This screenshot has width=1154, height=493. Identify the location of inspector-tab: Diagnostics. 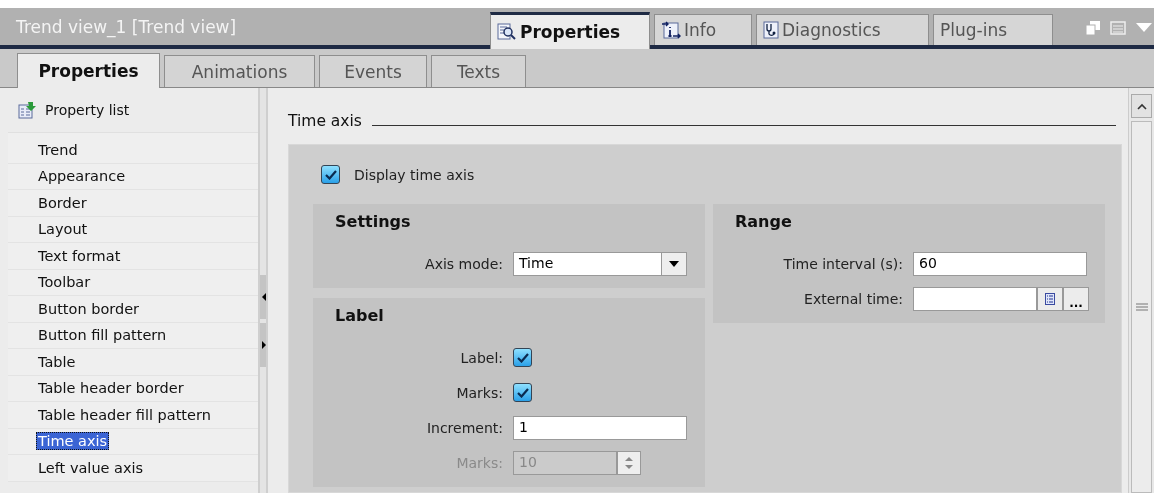
(842, 29).